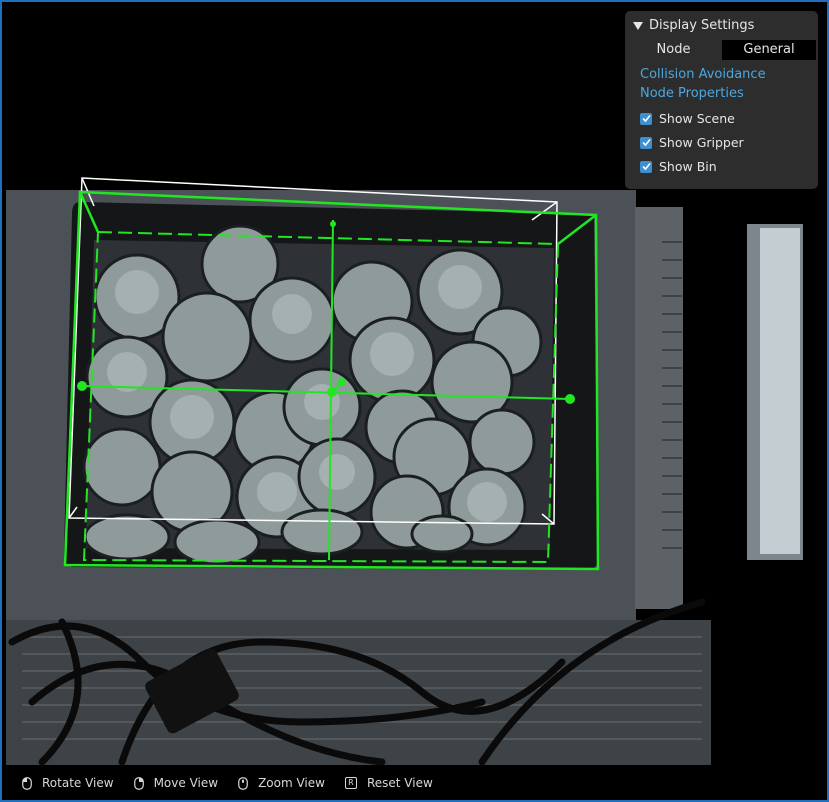 Image resolution: width=829 pixels, height=802 pixels. What do you see at coordinates (243, 783) in the screenshot?
I see `mouse-wheel-icon` at bounding box center [243, 783].